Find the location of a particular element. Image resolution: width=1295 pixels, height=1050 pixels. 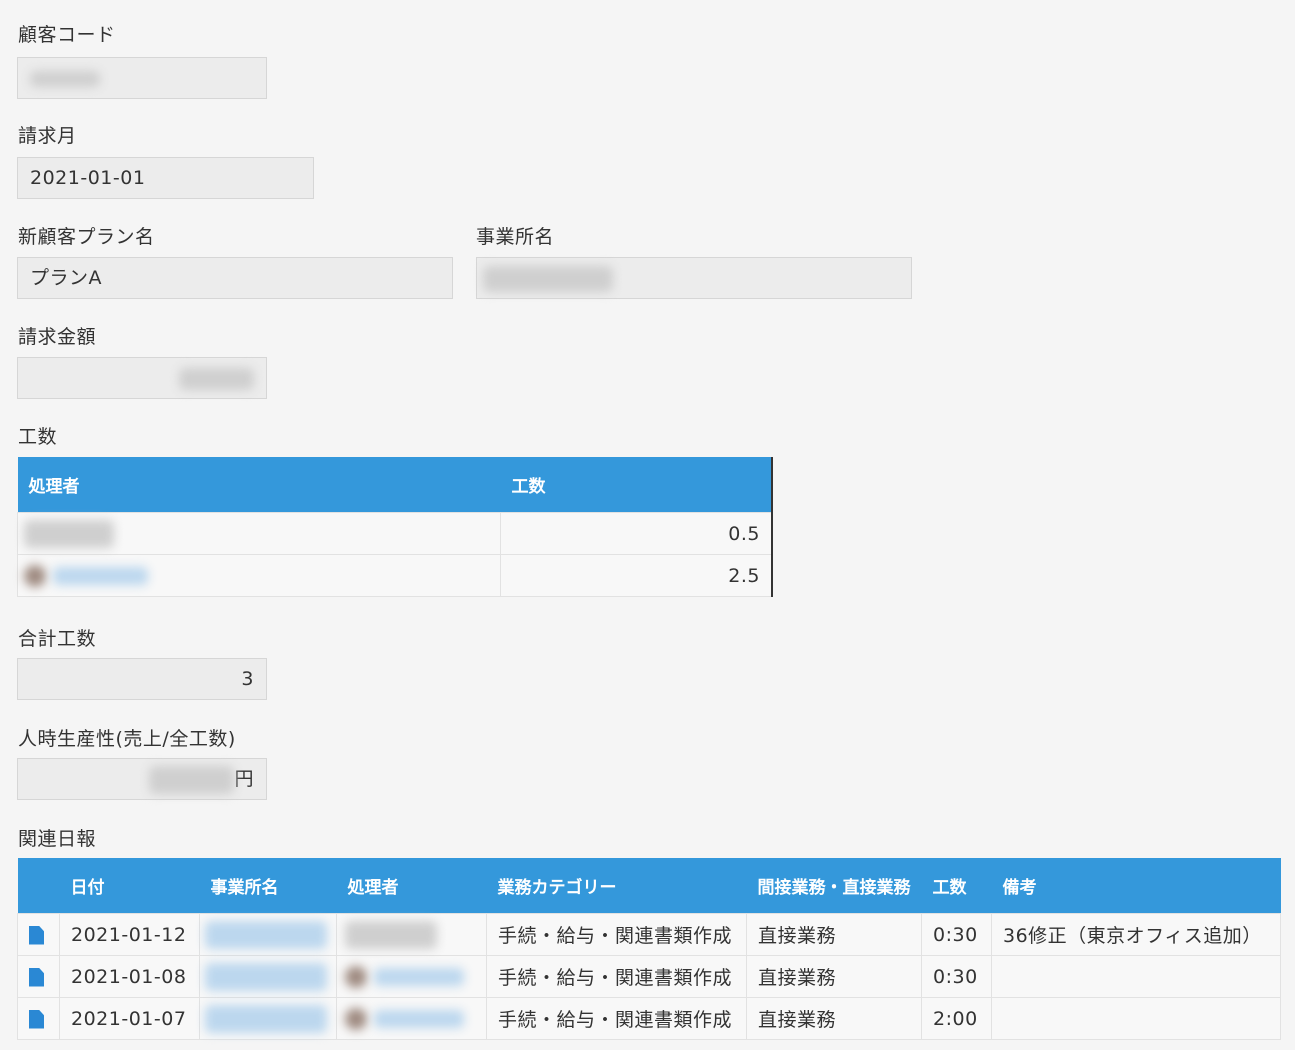

customer-code-field is located at coordinates (142, 78).